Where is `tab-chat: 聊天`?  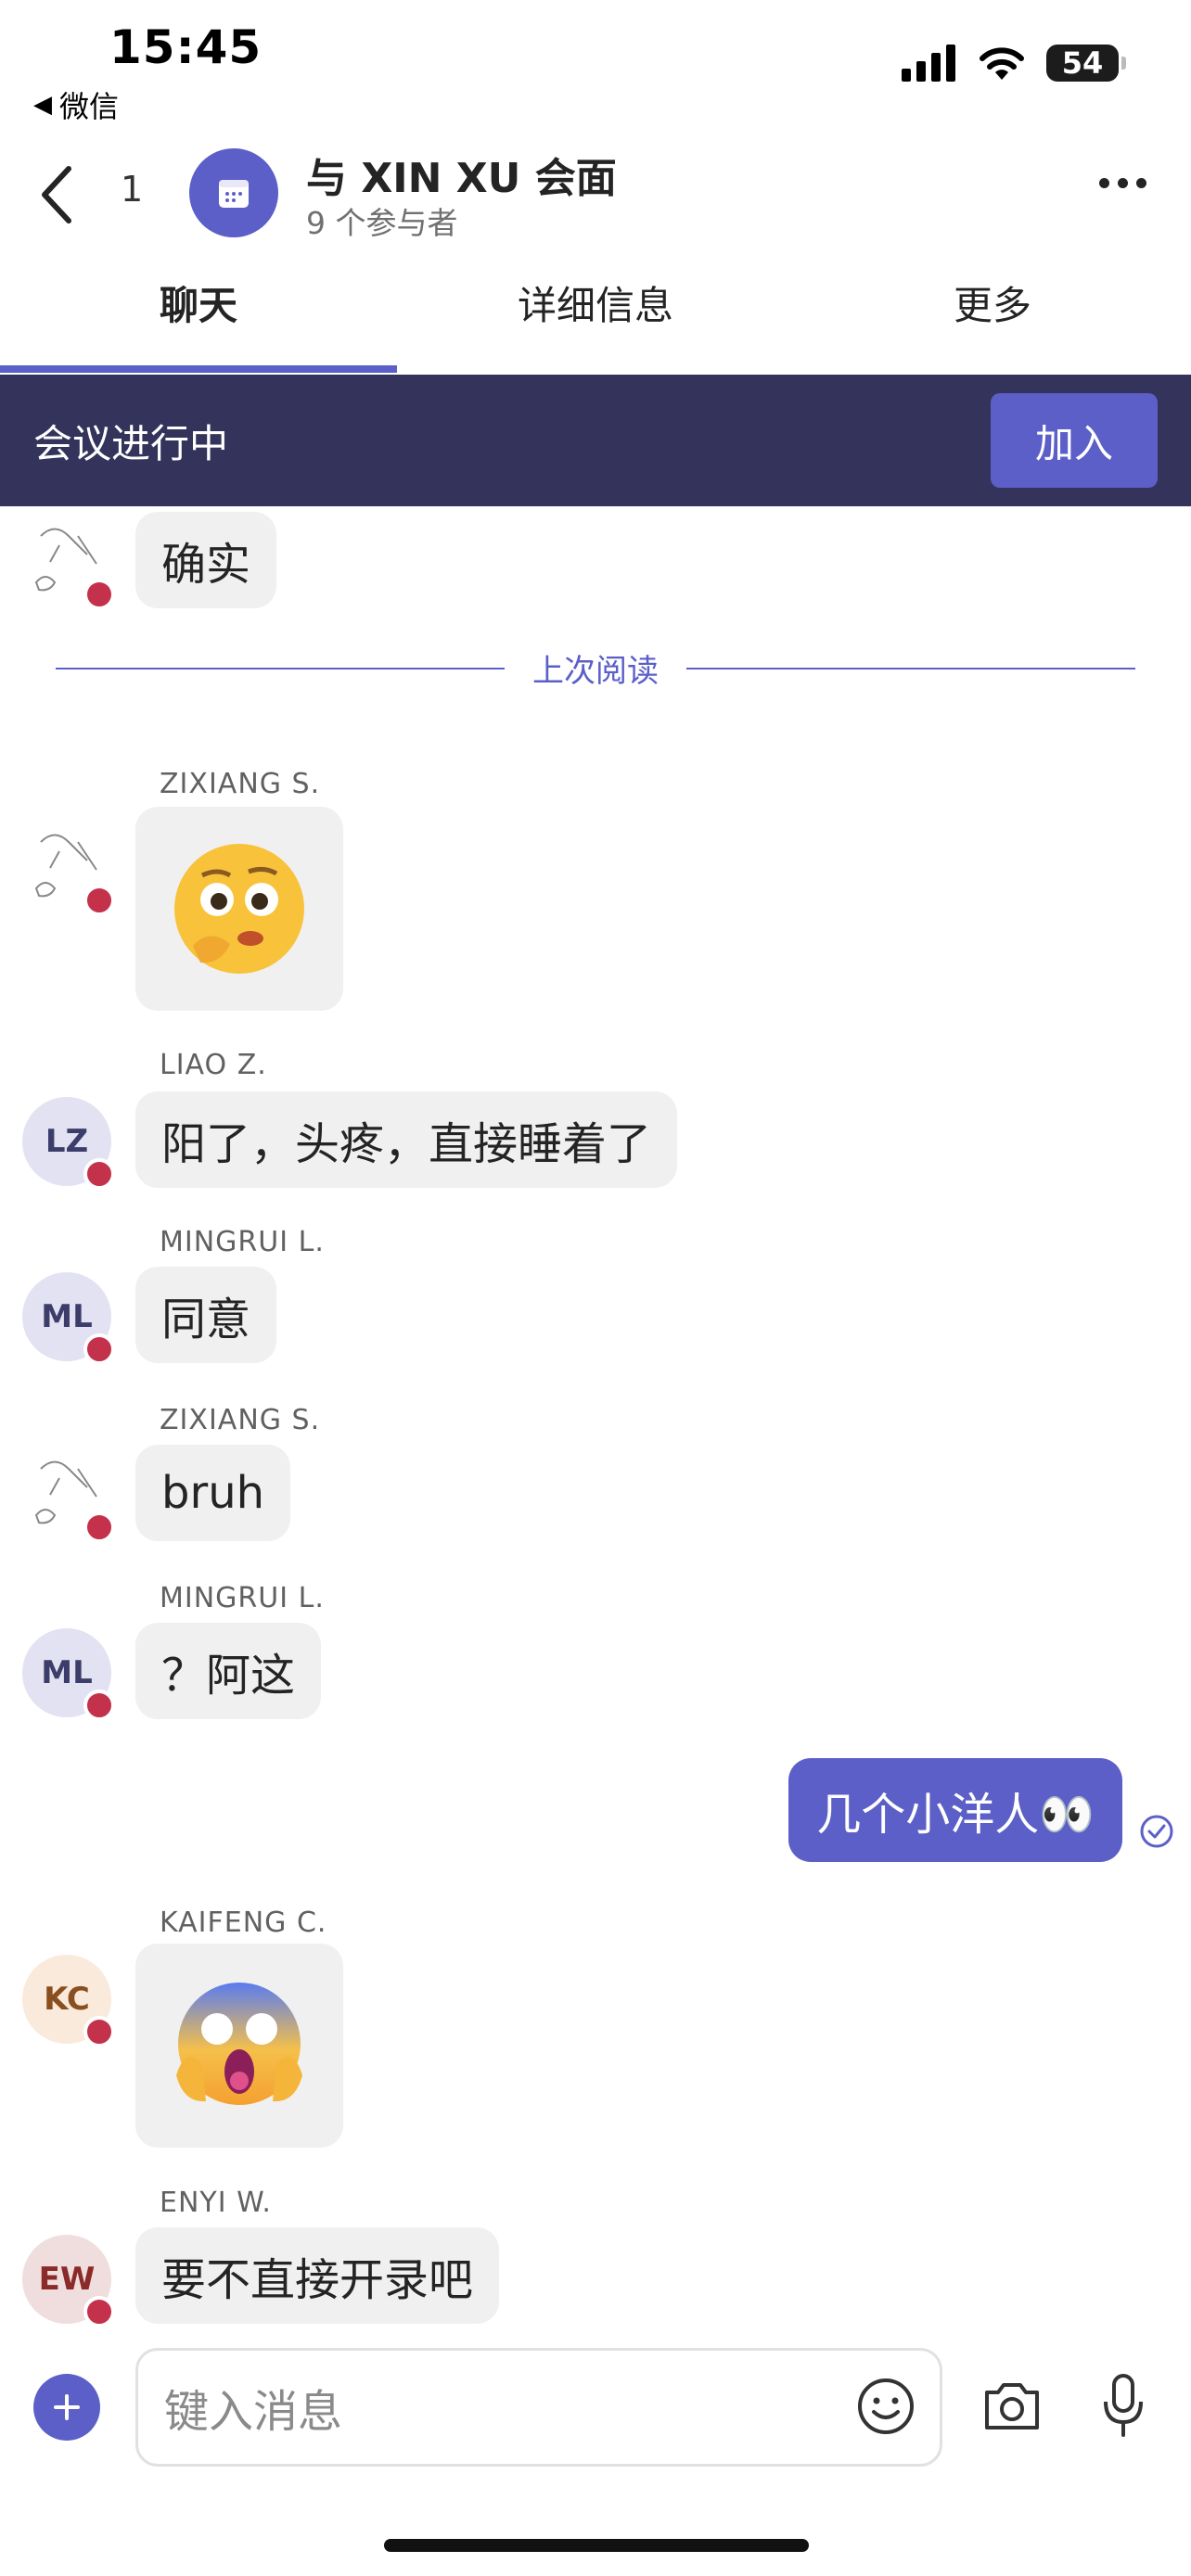 tab-chat: 聊天 is located at coordinates (198, 312).